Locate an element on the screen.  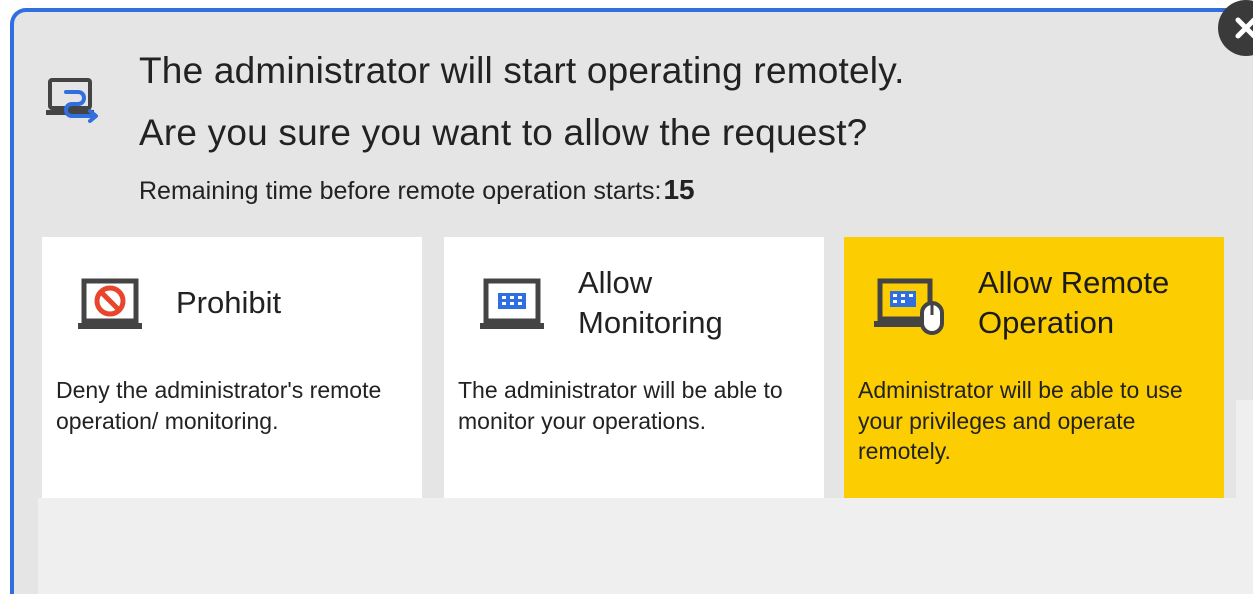
prohibit-option-label: Prohibit is located at coordinates (229, 302).